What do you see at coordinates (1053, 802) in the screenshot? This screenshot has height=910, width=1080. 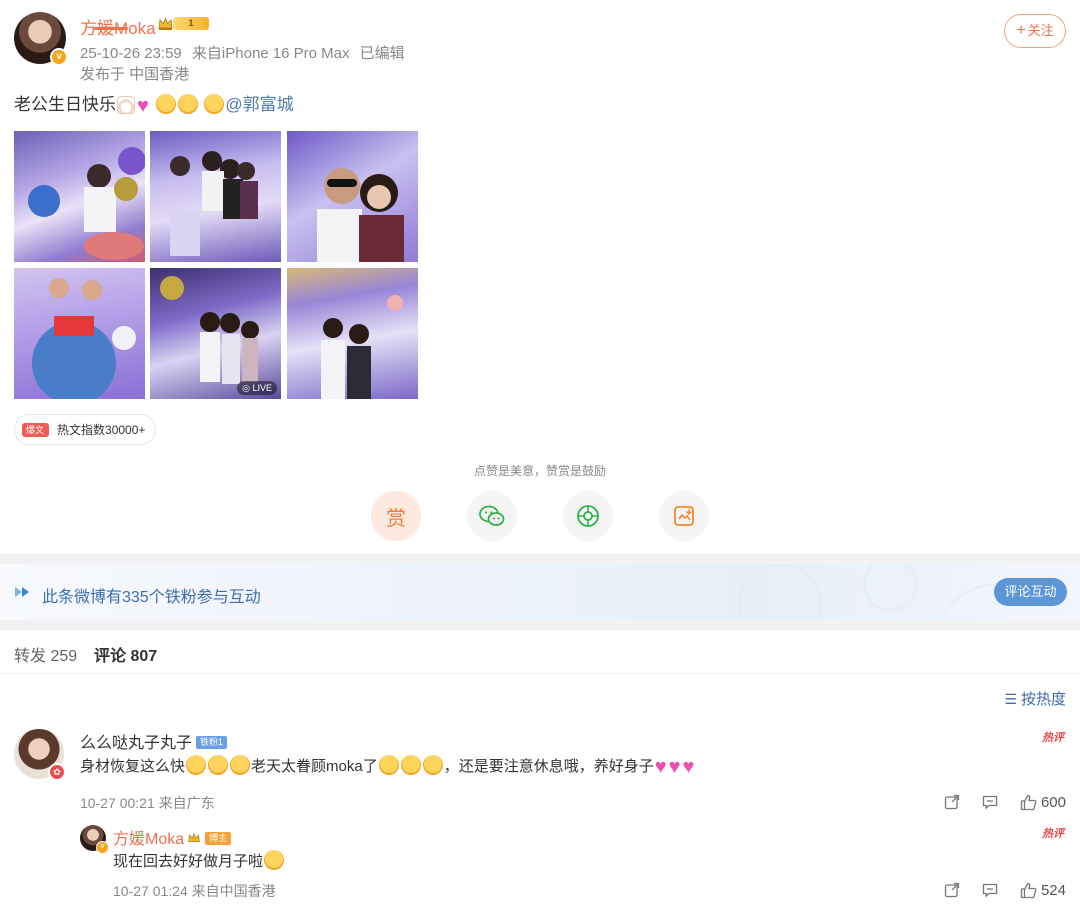 I see `like-count: 600` at bounding box center [1053, 802].